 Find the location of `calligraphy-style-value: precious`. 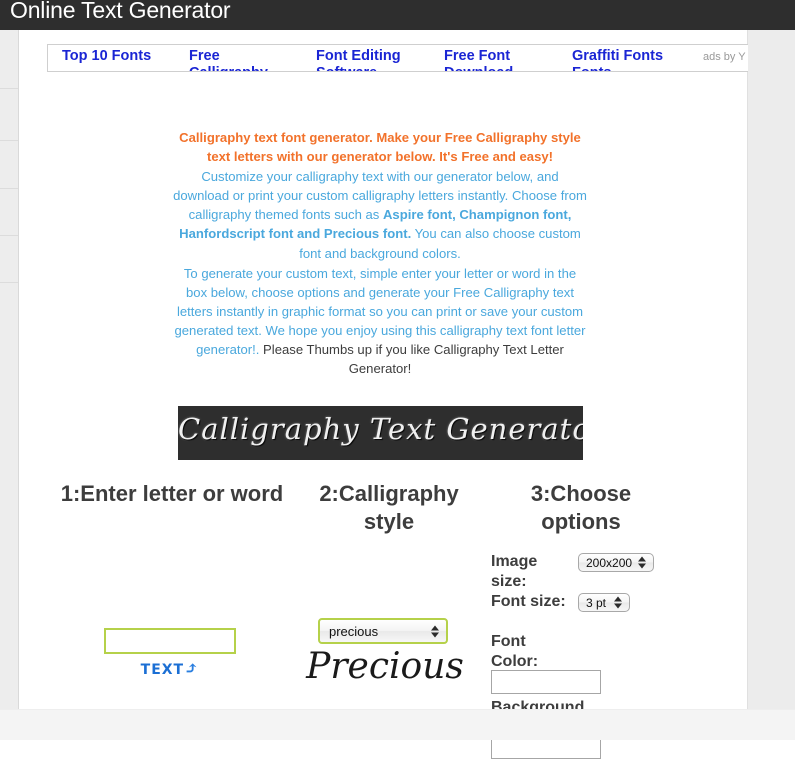

calligraphy-style-value: precious is located at coordinates (354, 631).